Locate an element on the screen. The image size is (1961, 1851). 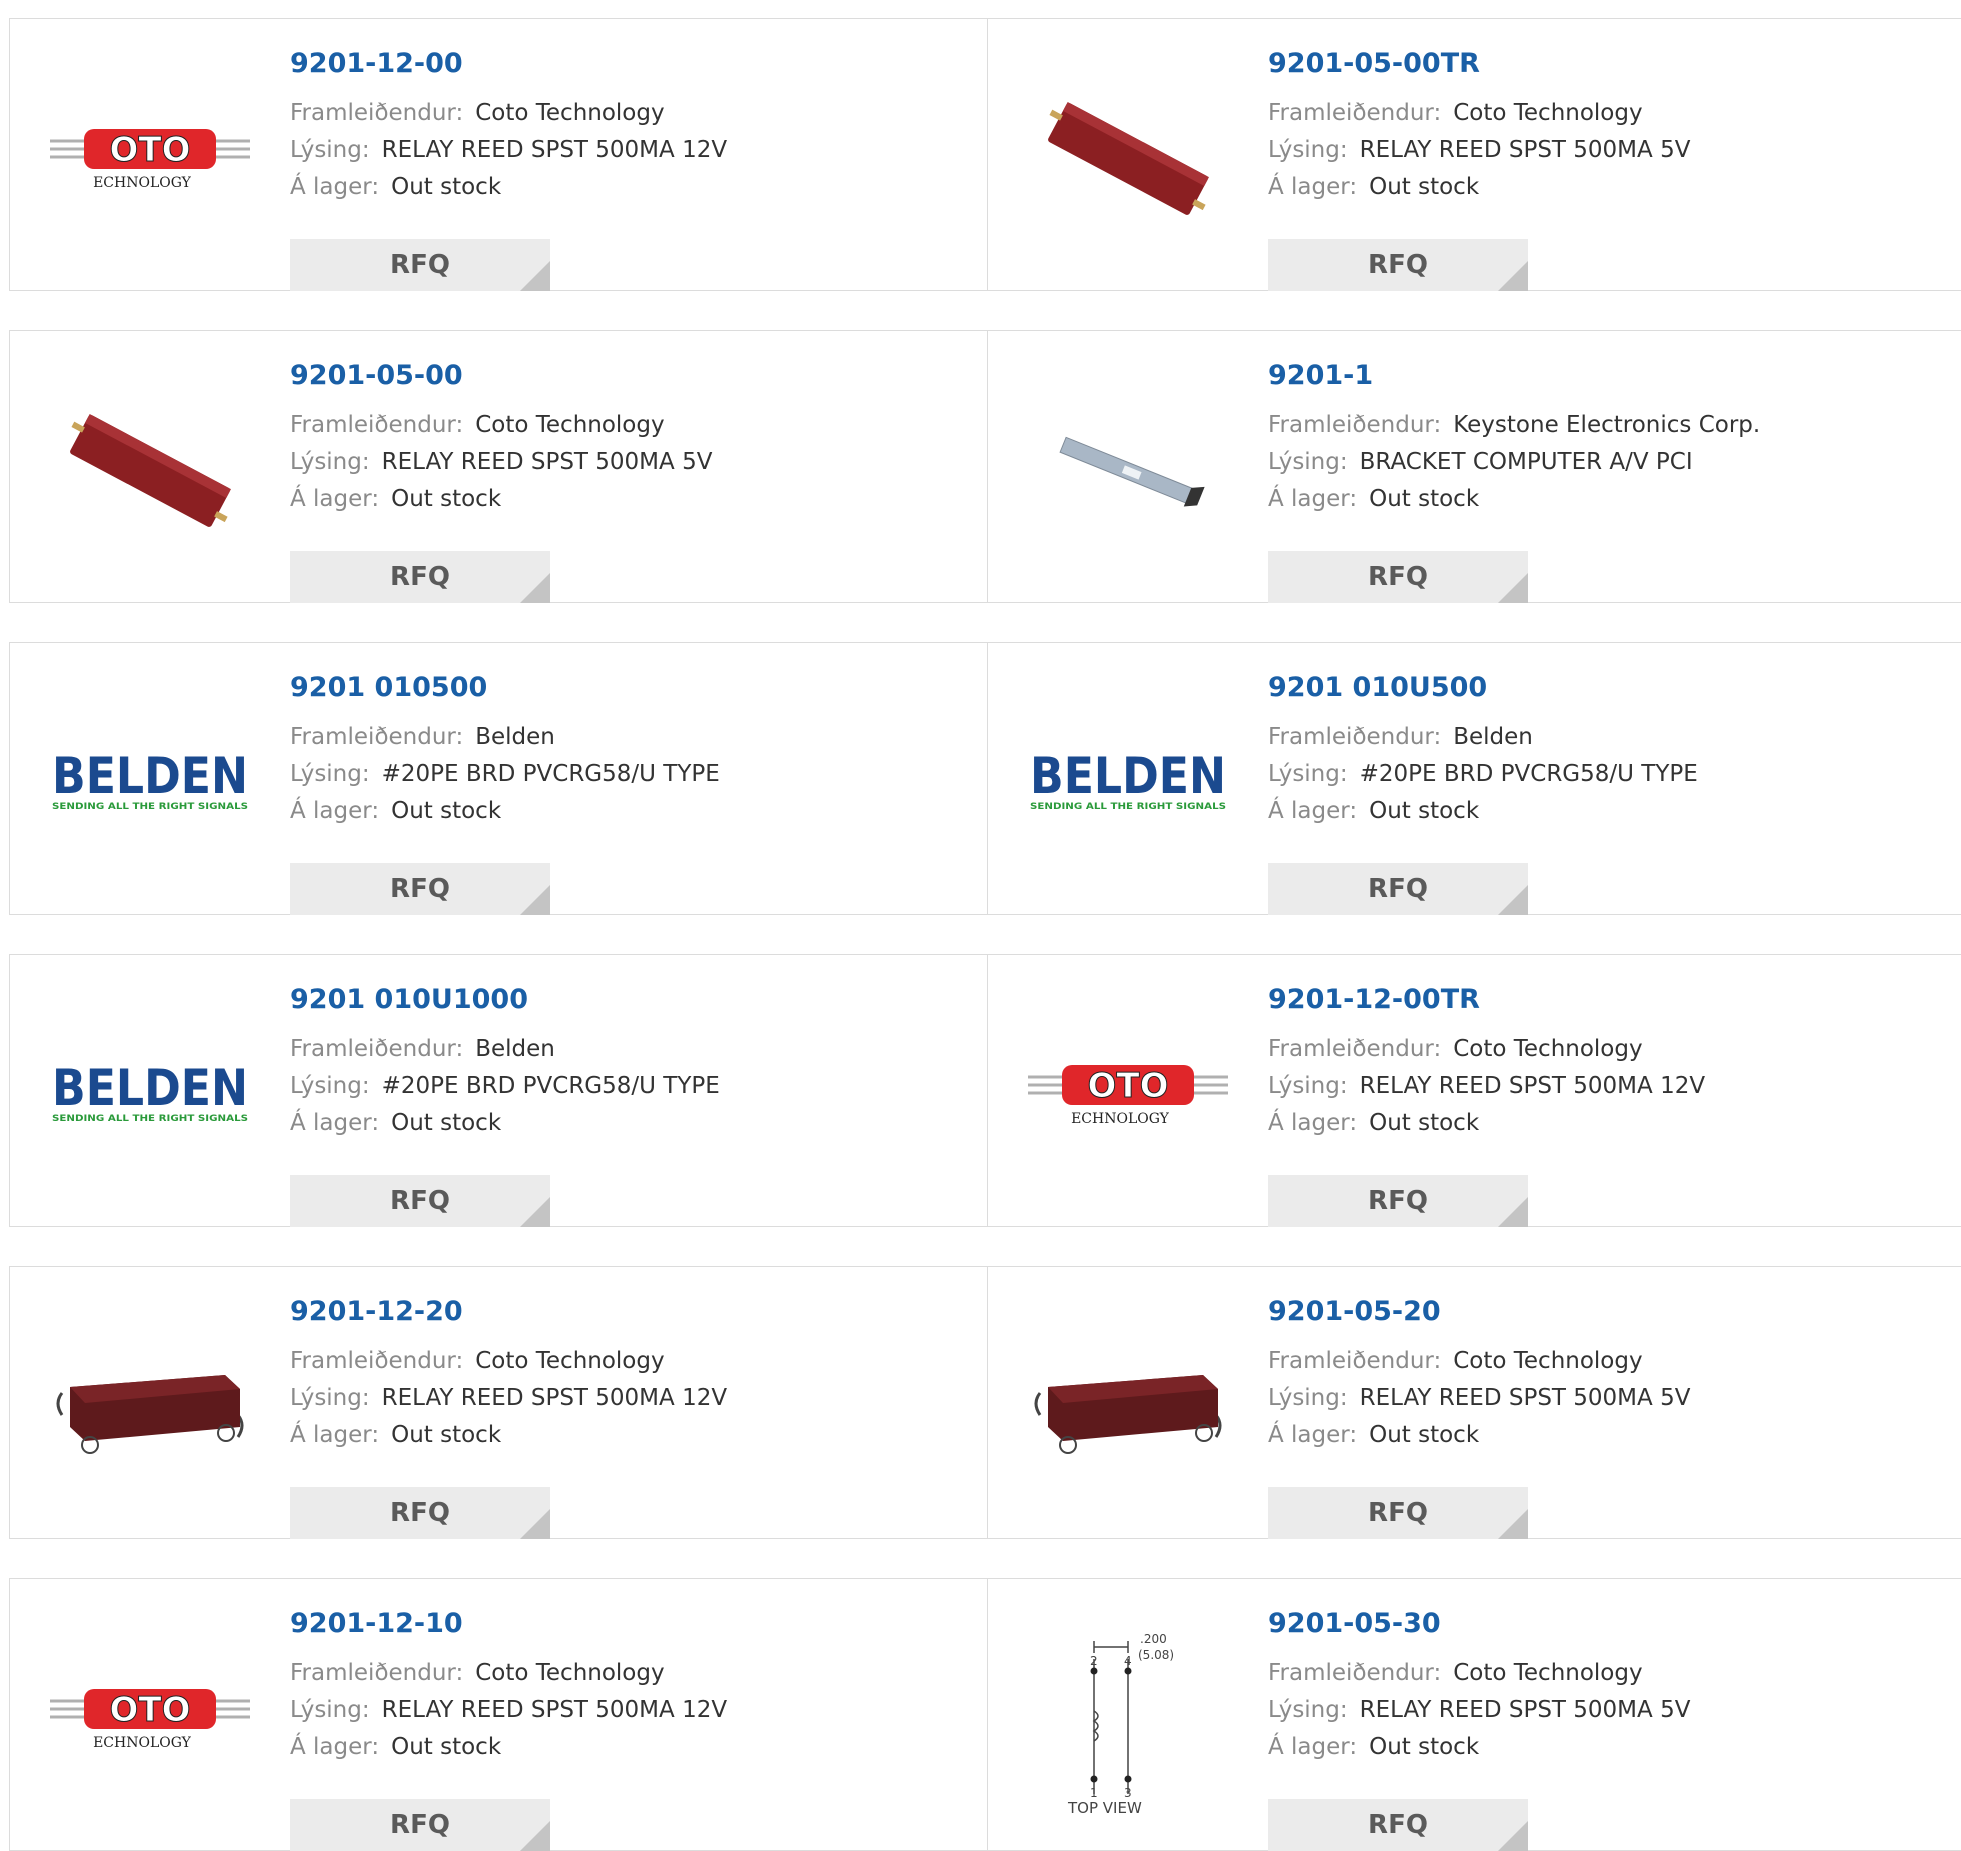
svg-text: (5.08) is located at coordinates (1156, 1655).